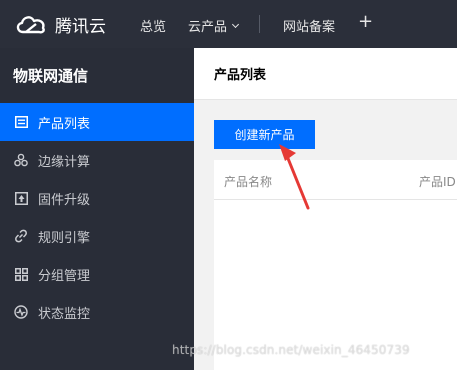 The width and height of the screenshot is (457, 370). I want to click on sidebar-item-label: 固件升级, so click(64, 200).